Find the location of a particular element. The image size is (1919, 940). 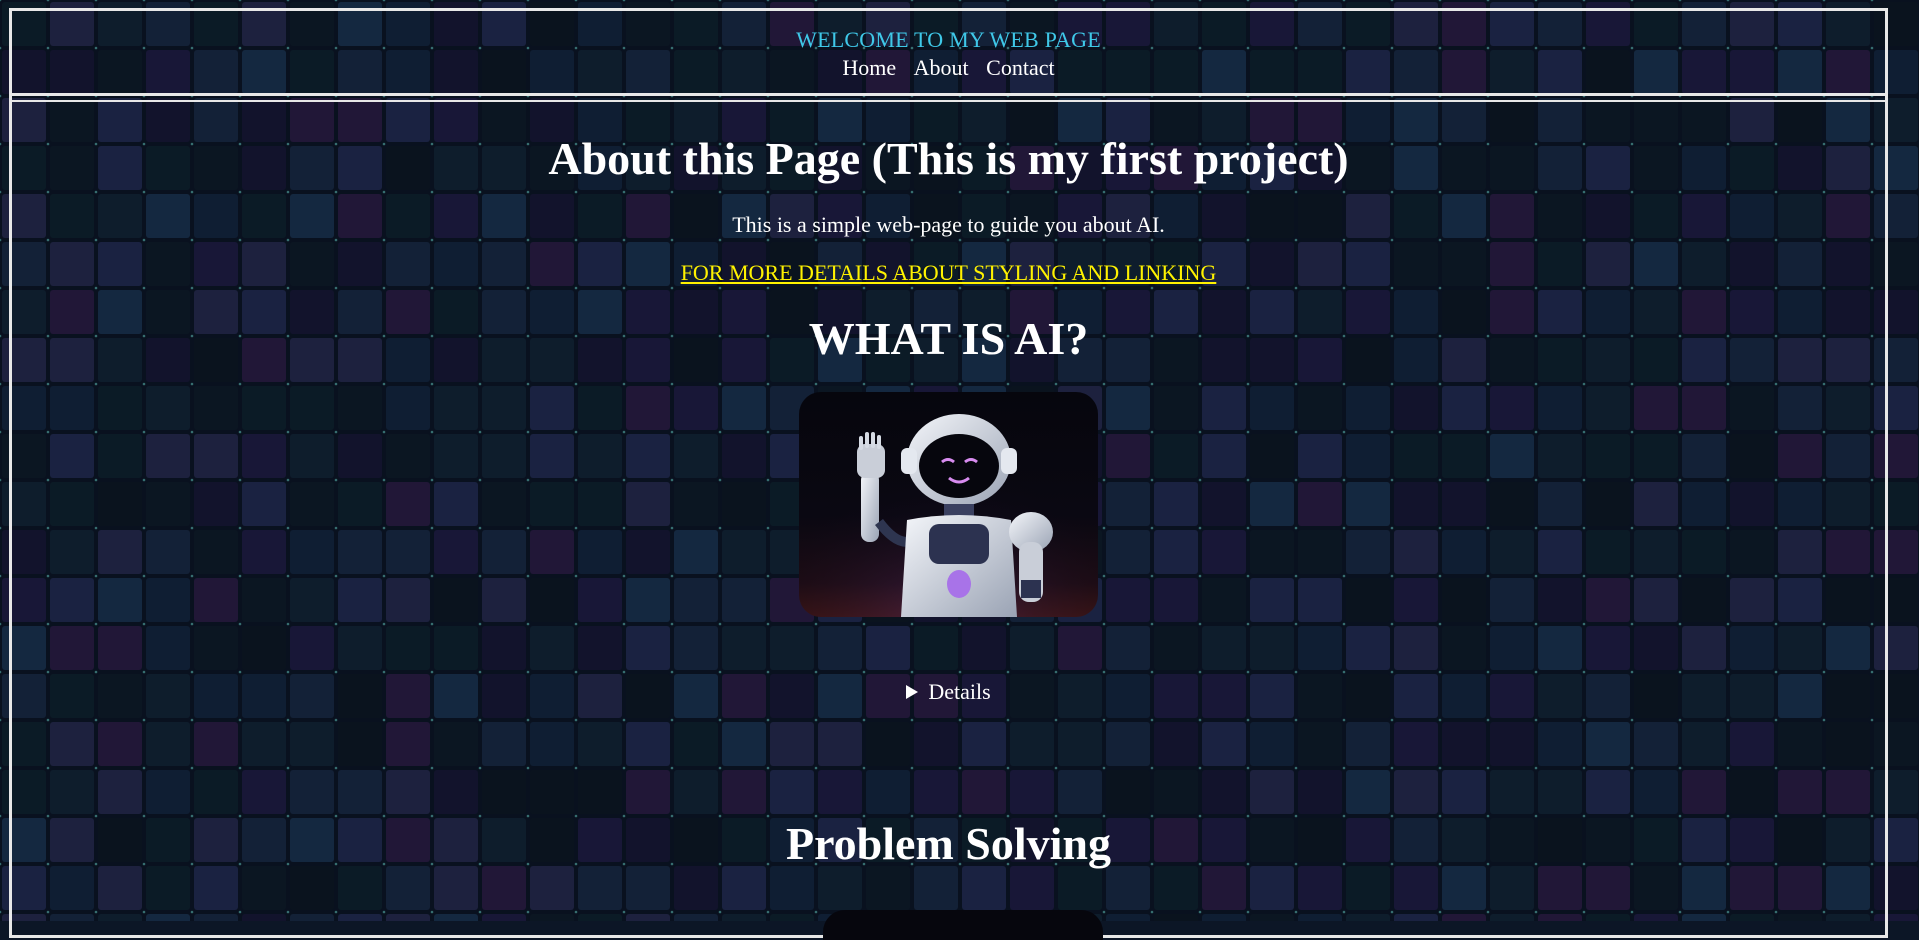

nav-about-link: About is located at coordinates (941, 67).